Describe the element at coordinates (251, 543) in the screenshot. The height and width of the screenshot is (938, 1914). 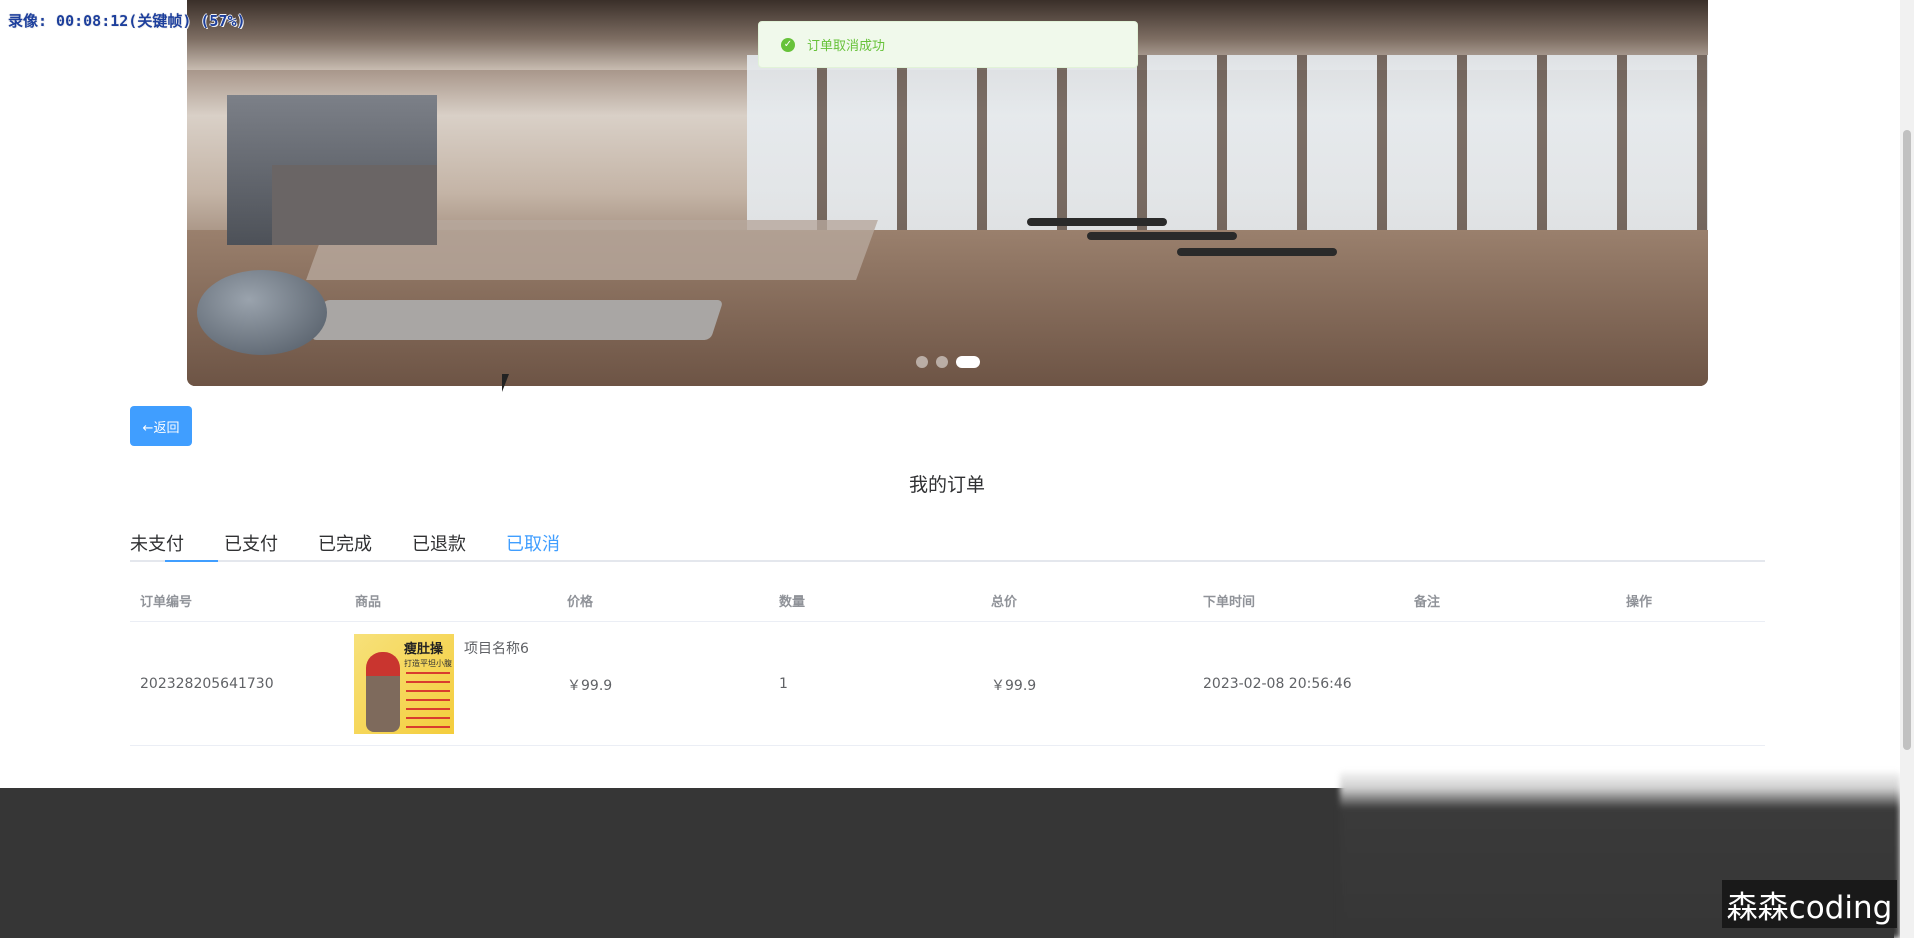
I see `tab-paid: 已支付` at that location.